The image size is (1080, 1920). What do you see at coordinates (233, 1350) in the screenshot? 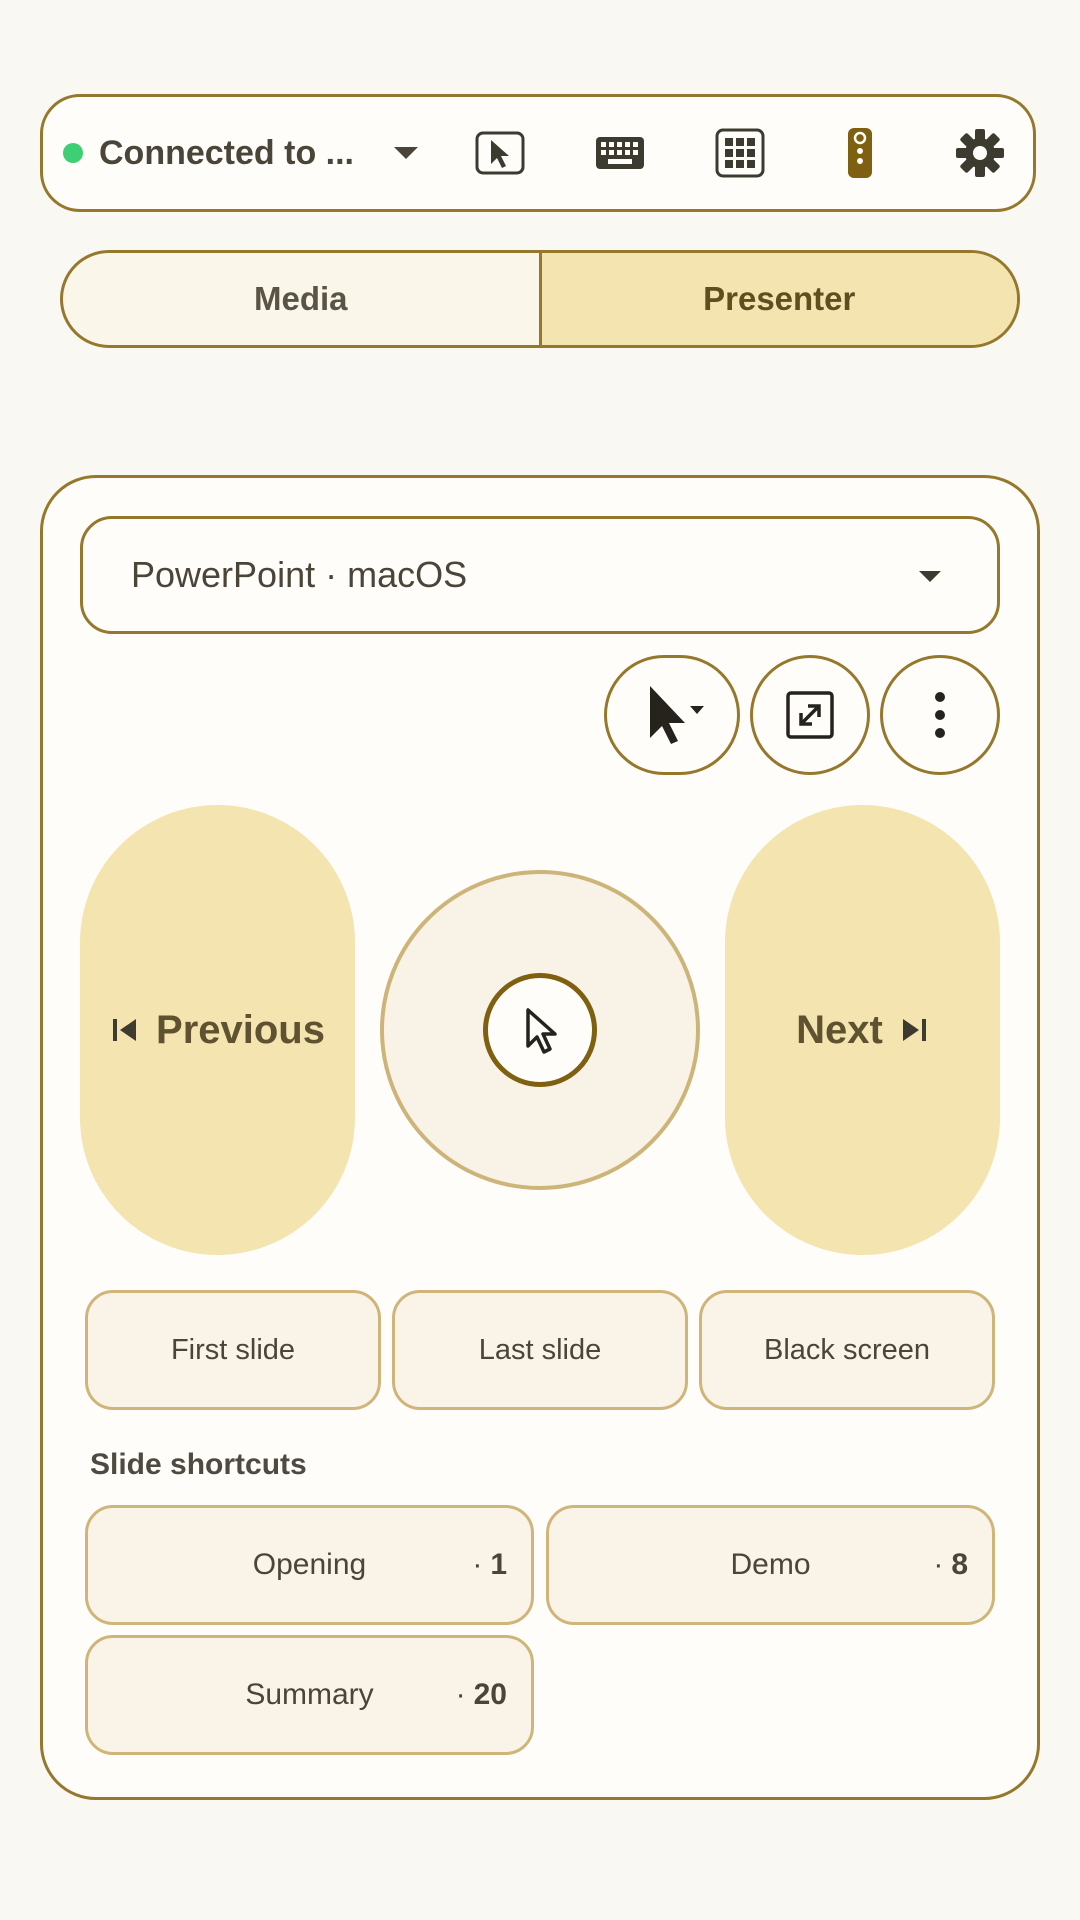
I see `first-slide-button: First slide` at bounding box center [233, 1350].